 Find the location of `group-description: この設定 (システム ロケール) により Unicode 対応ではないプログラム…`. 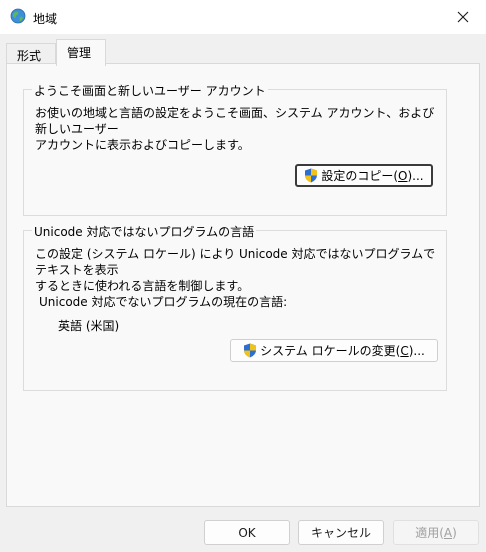

group-description: この設定 (システム ロケール) により Unicode 対応ではないプログラム… is located at coordinates (240, 270).